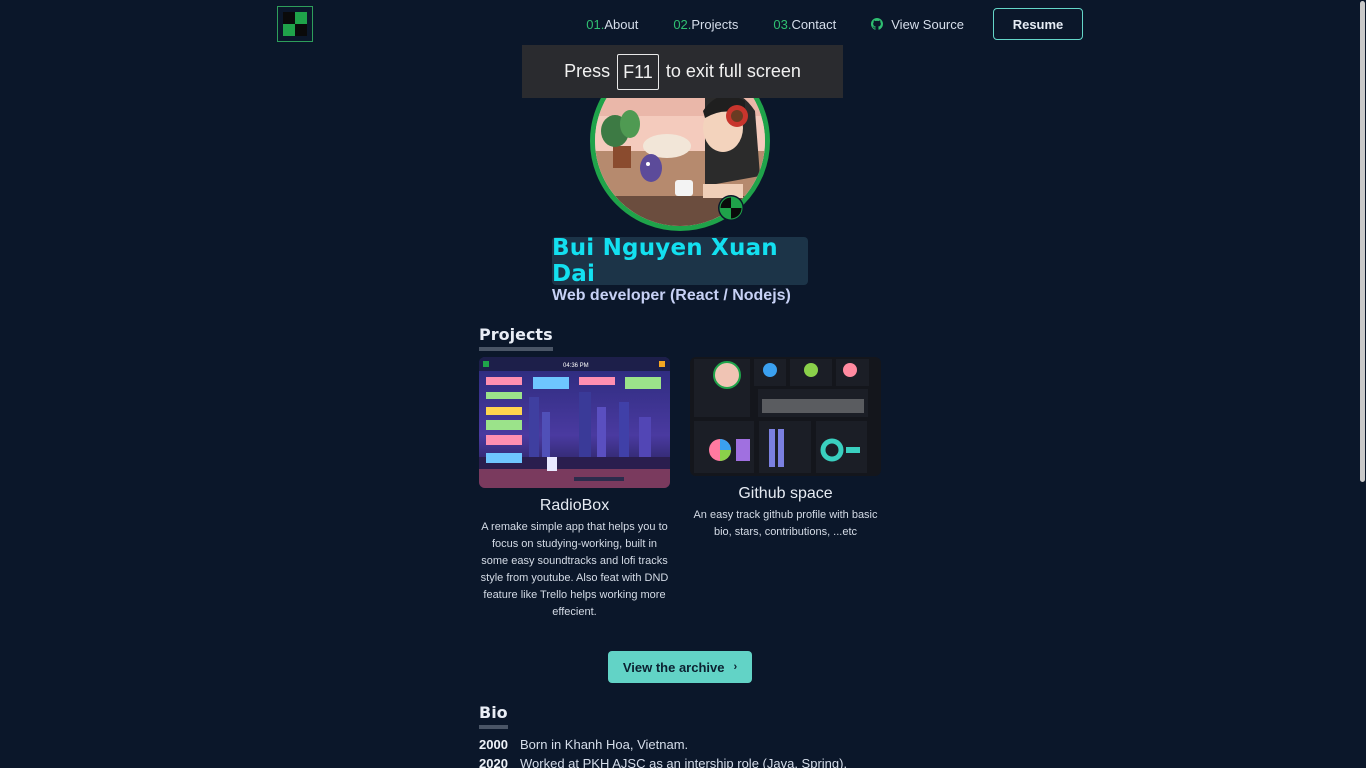 This screenshot has width=1366, height=768. I want to click on bio-year: 2020, so click(493, 762).